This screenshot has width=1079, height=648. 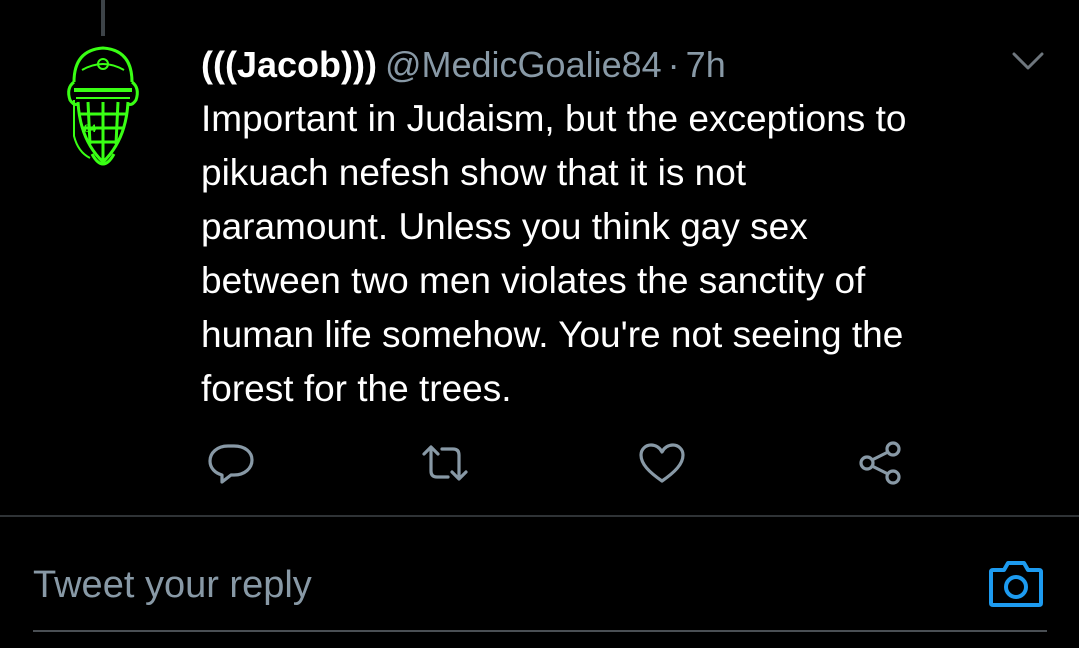 I want to click on thread-connector-line, so click(x=103, y=18).